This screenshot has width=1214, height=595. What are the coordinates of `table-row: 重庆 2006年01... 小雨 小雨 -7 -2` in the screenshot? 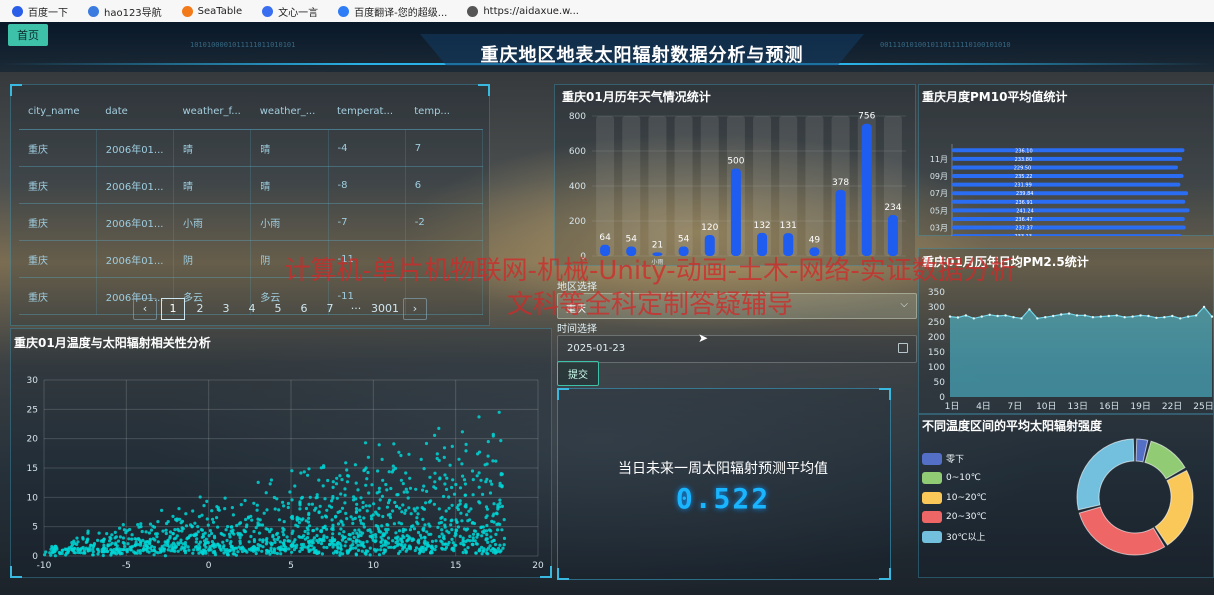 It's located at (251, 222).